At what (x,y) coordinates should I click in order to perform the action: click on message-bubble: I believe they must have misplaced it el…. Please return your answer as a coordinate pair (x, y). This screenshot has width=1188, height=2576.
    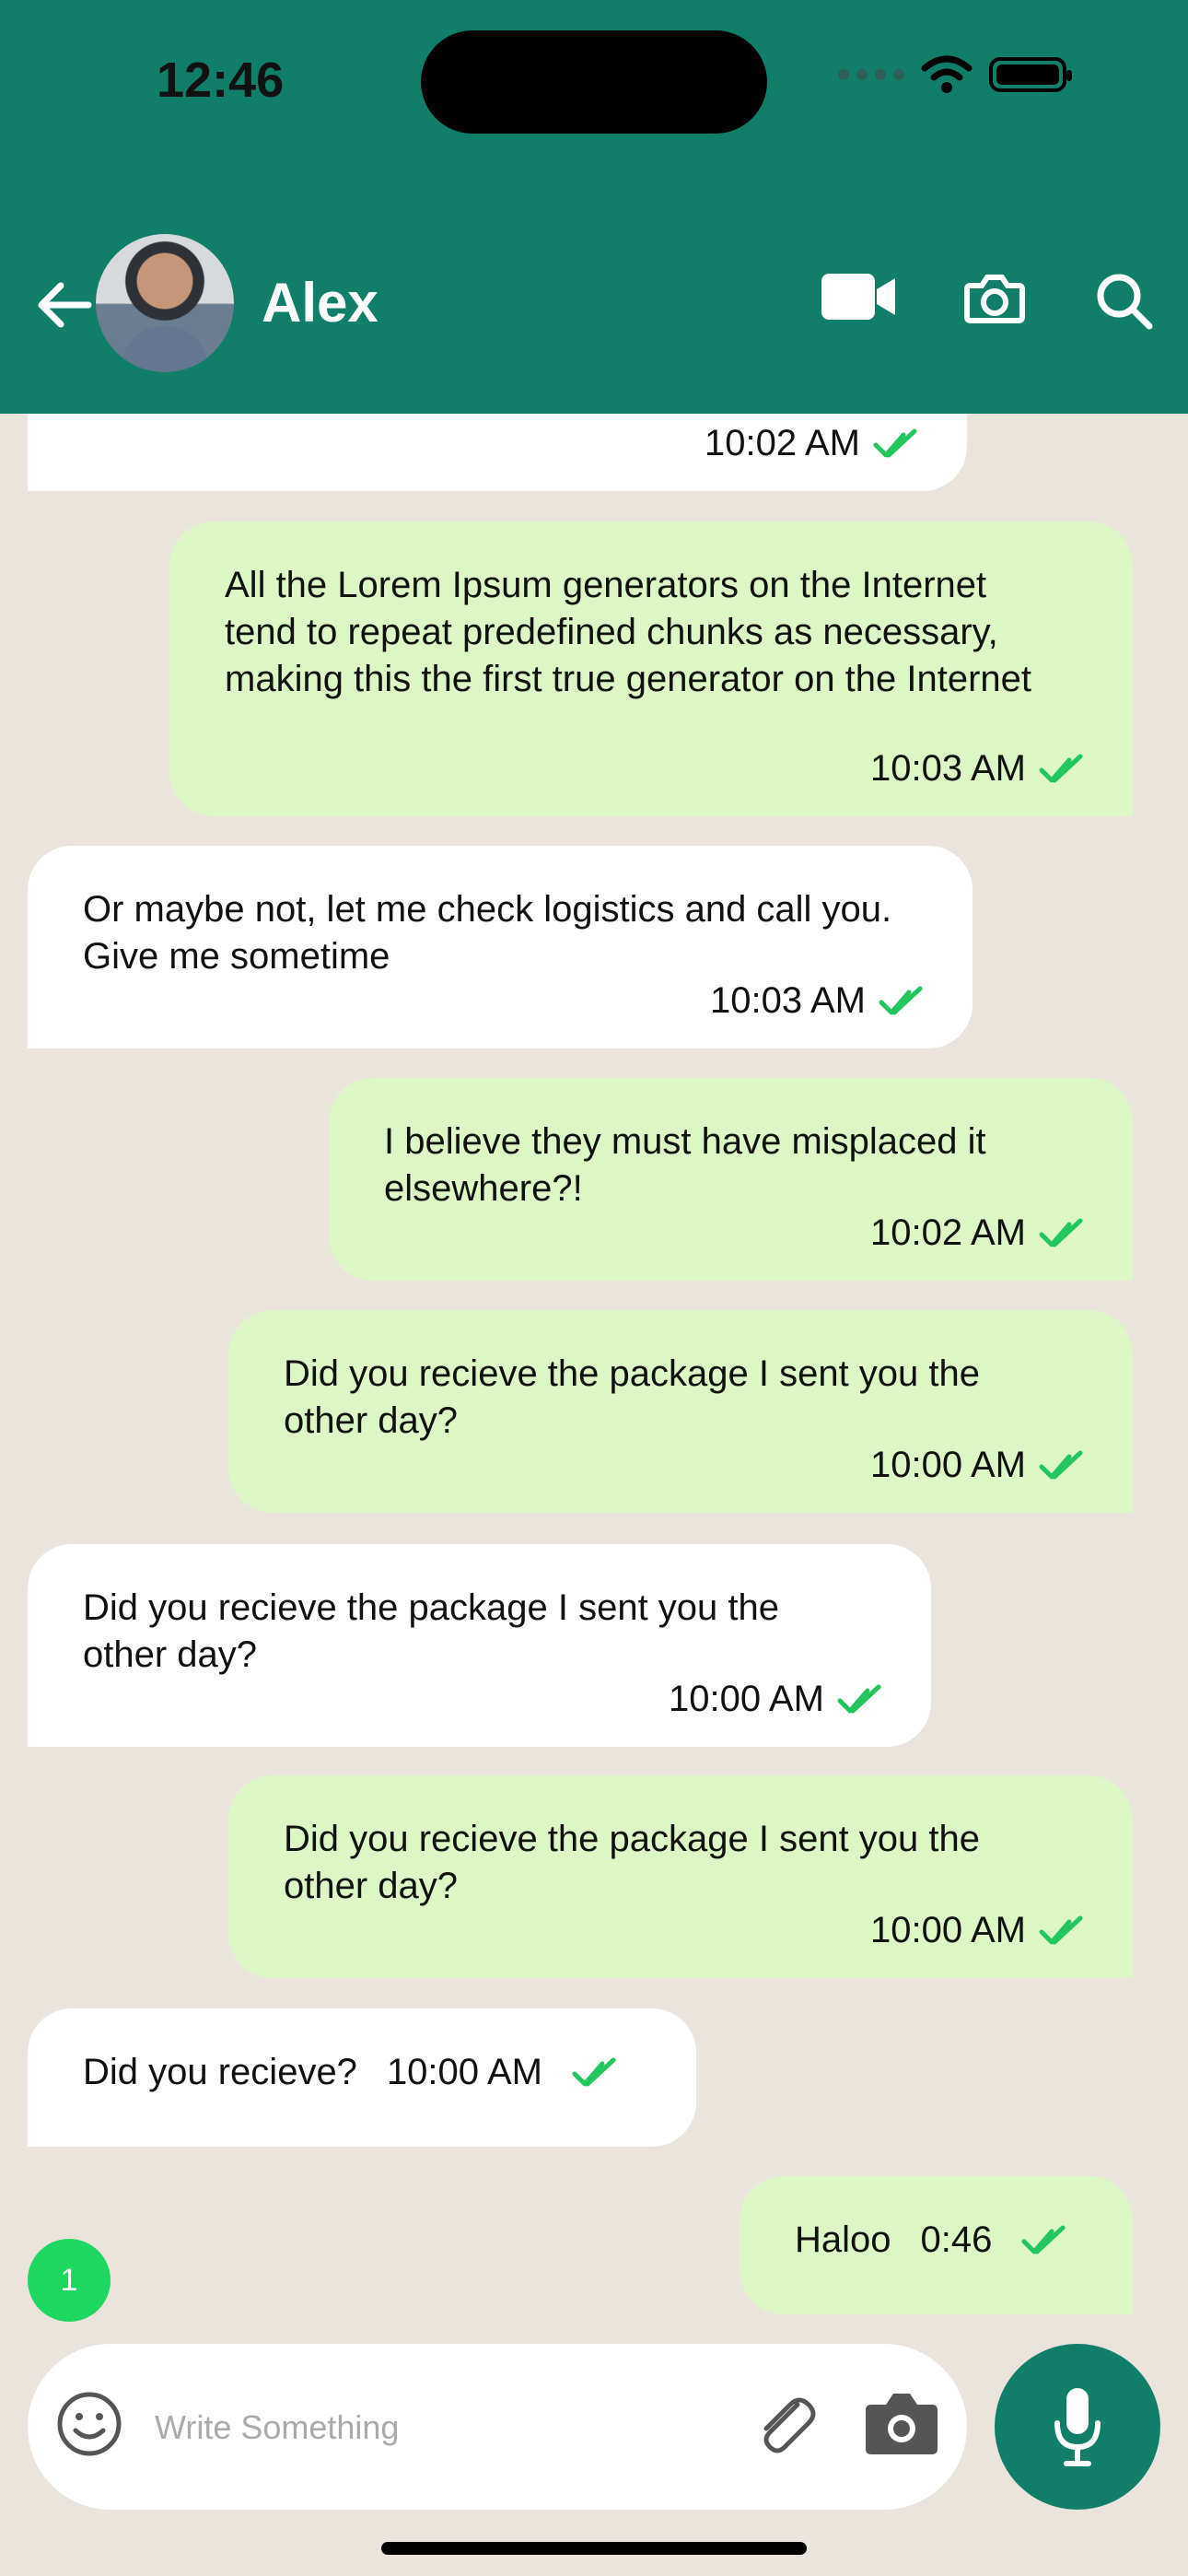
    Looking at the image, I should click on (731, 1179).